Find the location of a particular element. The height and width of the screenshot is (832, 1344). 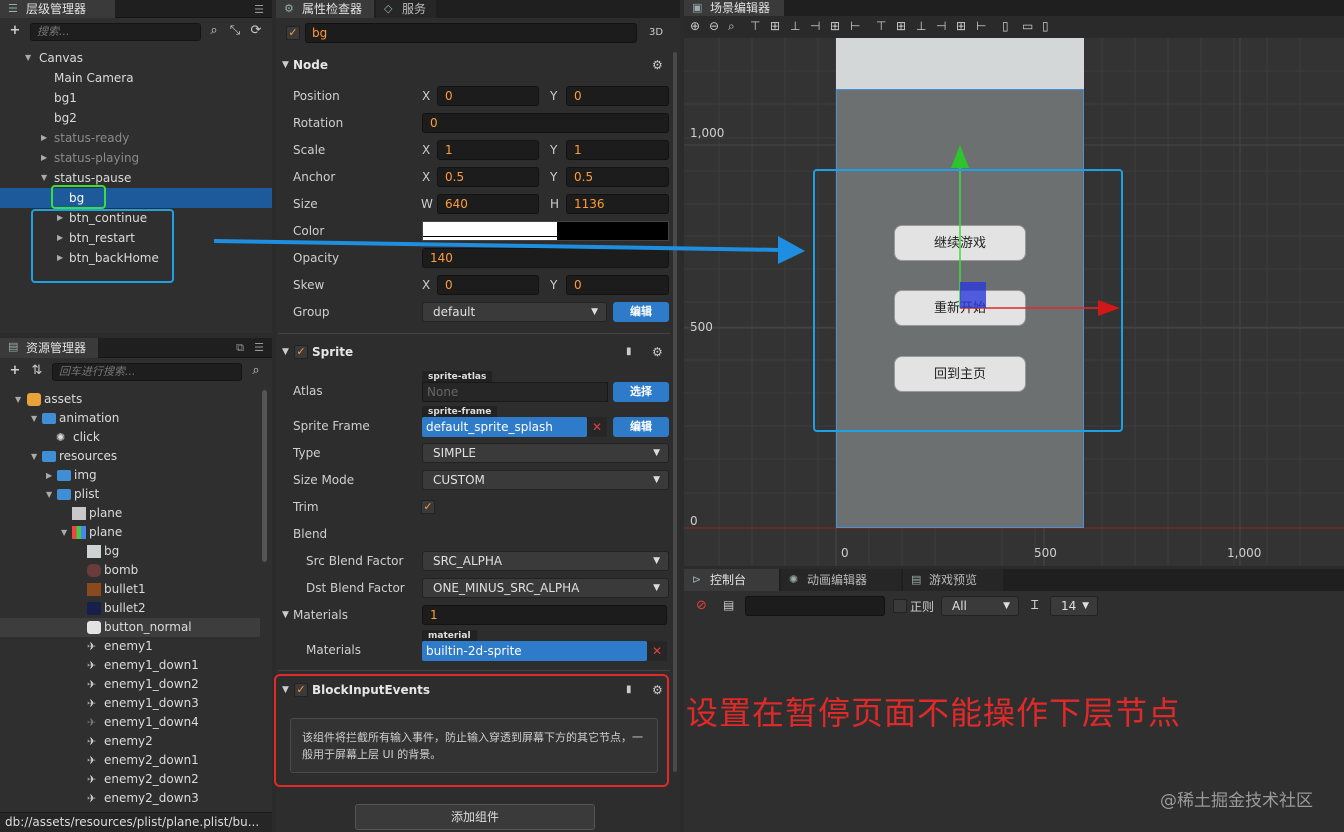

anchor-y-input: 0.5 is located at coordinates (617, 177).